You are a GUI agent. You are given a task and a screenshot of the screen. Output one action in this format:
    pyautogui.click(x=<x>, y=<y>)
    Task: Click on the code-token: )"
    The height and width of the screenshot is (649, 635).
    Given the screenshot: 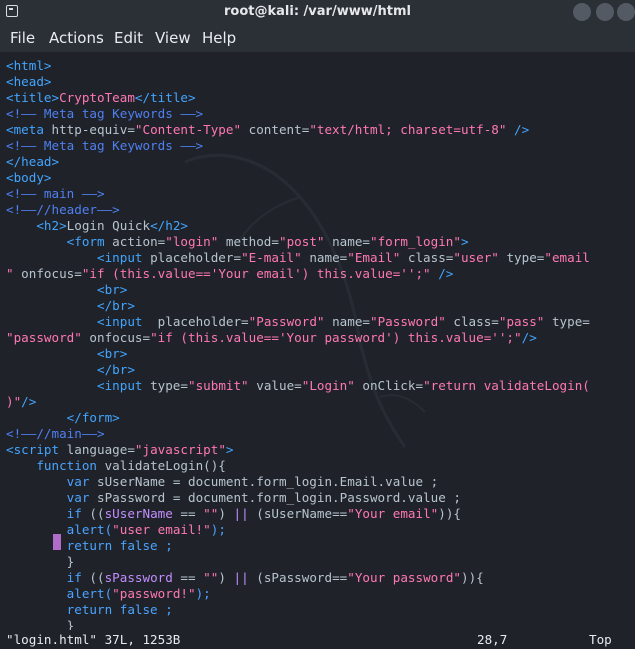 What is the action you would take?
    pyautogui.click(x=14, y=401)
    